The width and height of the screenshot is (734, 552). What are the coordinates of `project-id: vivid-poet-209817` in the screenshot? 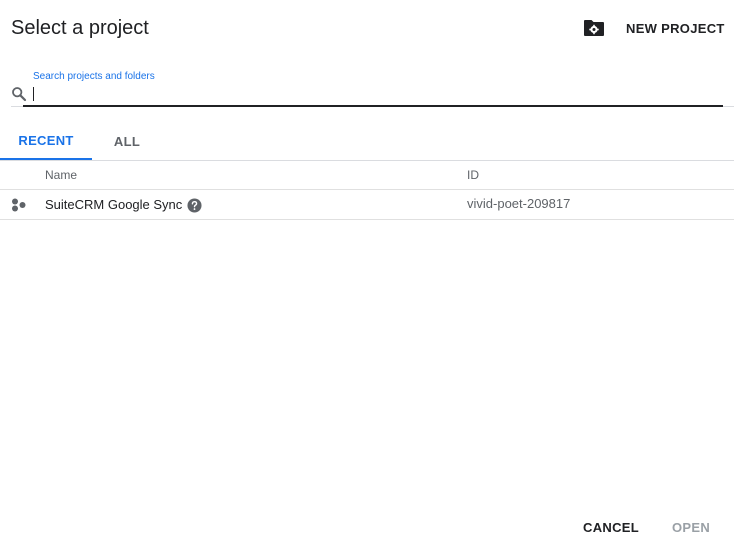 It's located at (519, 203).